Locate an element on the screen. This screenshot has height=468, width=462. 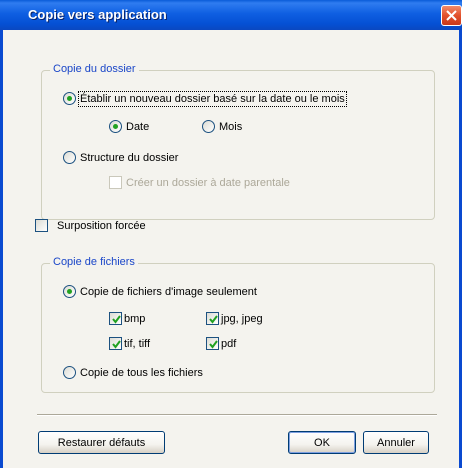
checkbox-jpg-label: jpg, jpeg is located at coordinates (242, 319).